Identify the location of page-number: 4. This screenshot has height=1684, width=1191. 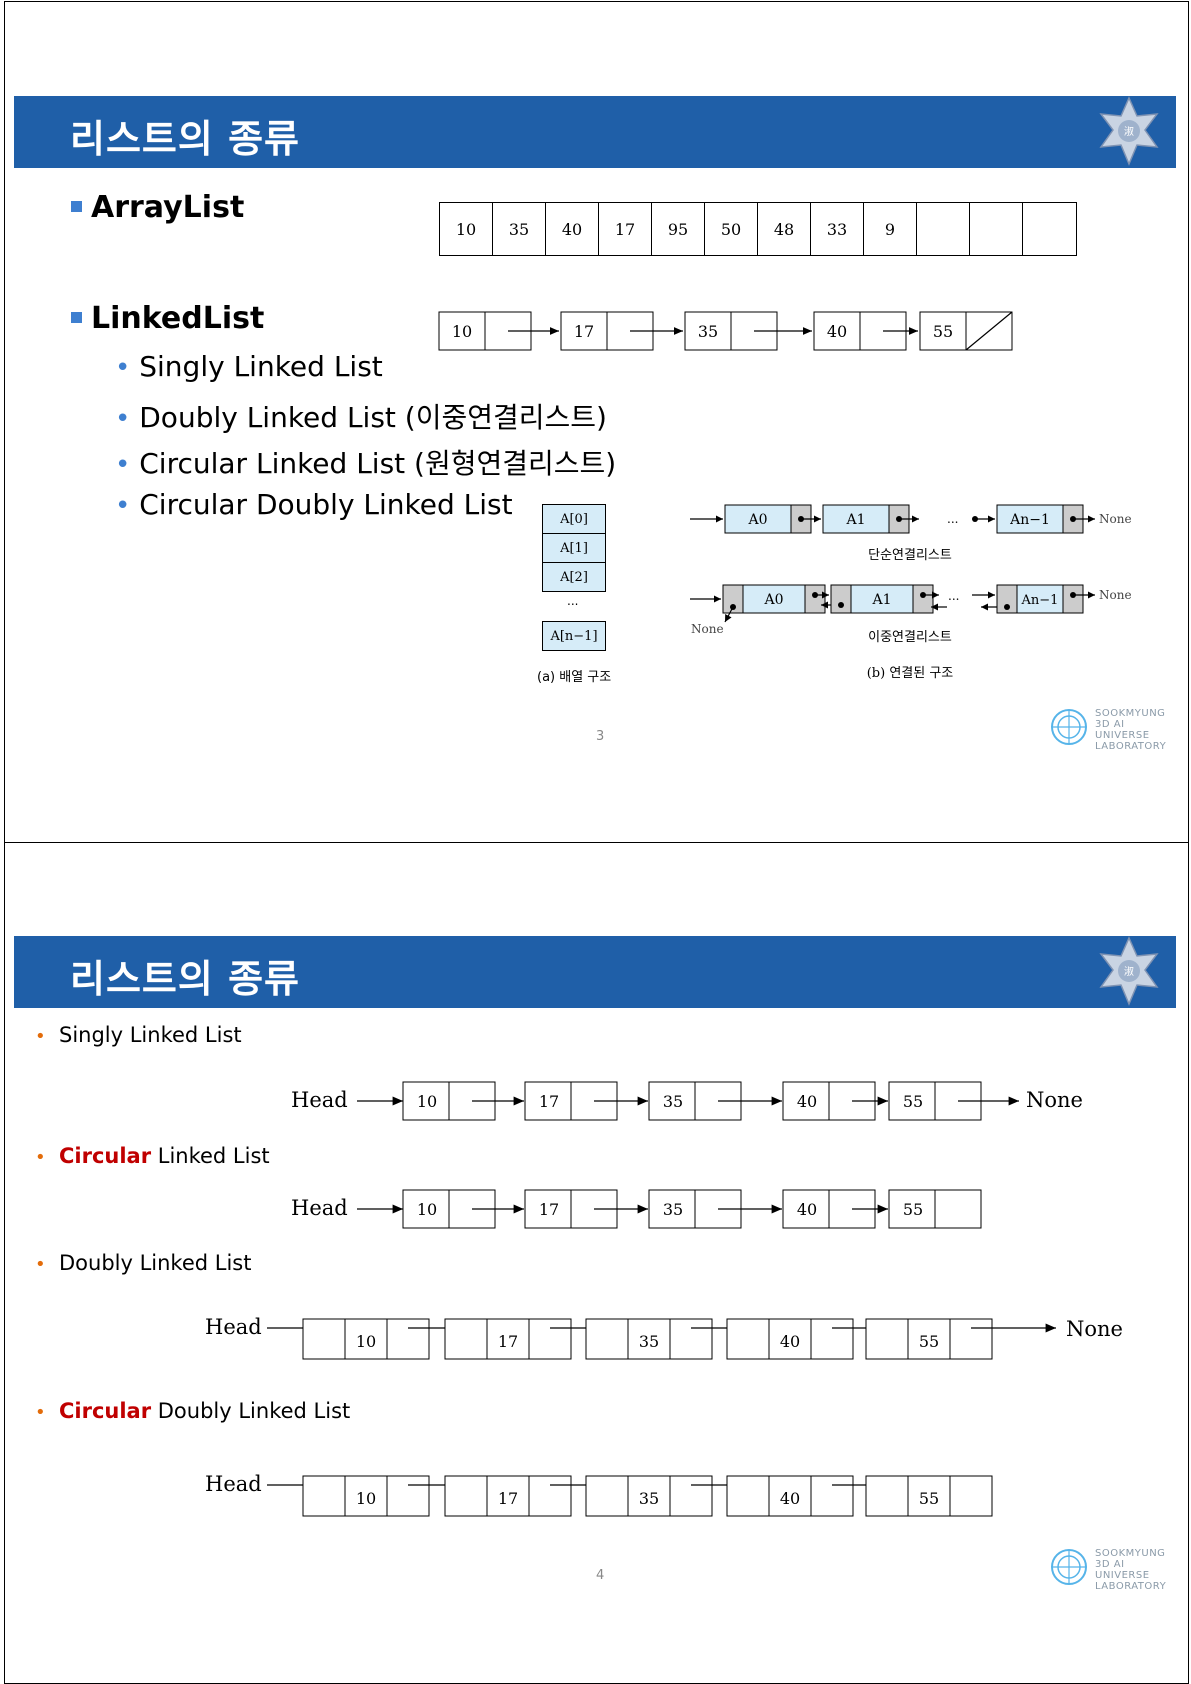
(600, 1575).